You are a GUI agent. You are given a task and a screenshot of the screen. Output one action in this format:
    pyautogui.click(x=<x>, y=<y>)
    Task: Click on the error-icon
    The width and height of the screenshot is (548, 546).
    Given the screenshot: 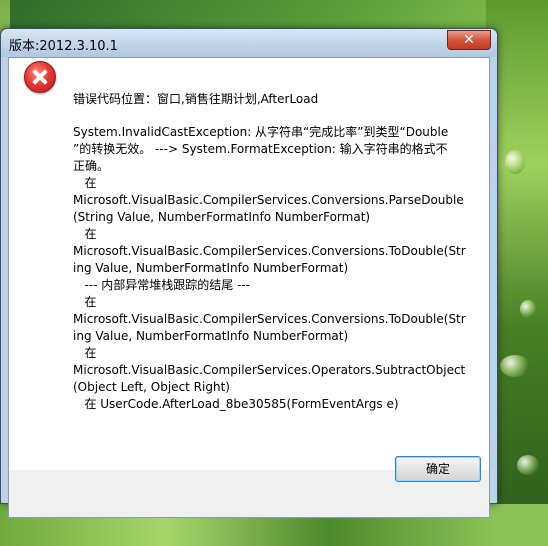 What is the action you would take?
    pyautogui.click(x=40, y=77)
    